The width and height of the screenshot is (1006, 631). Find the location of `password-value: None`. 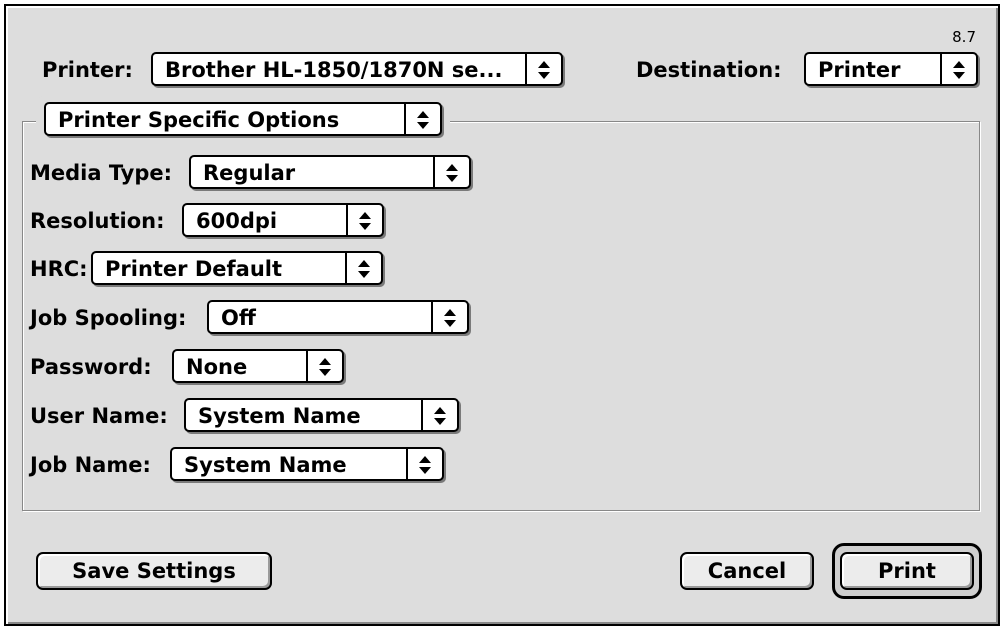

password-value: None is located at coordinates (217, 367).